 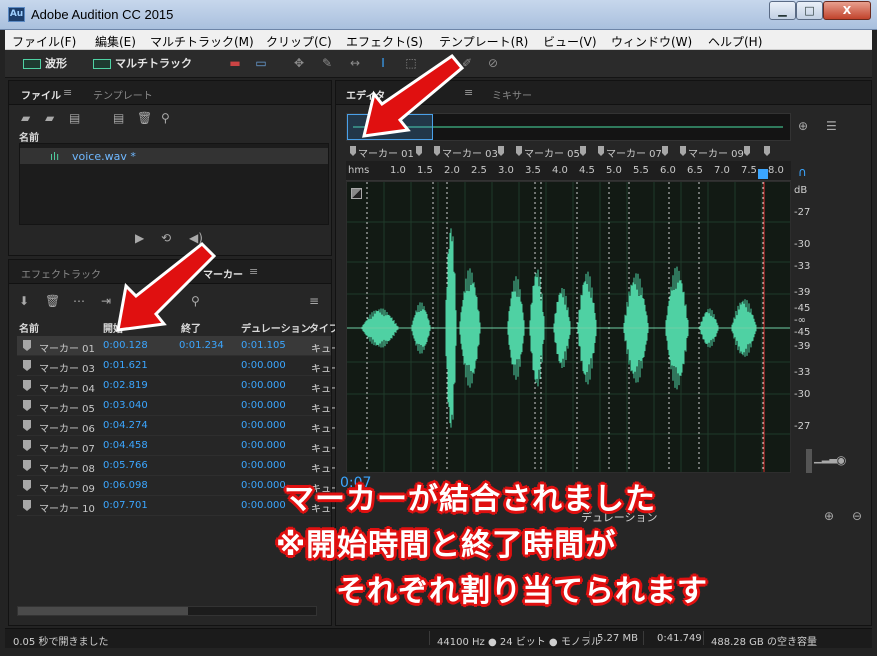 What do you see at coordinates (356, 193) in the screenshot?
I see `zoom-toggle-icon` at bounding box center [356, 193].